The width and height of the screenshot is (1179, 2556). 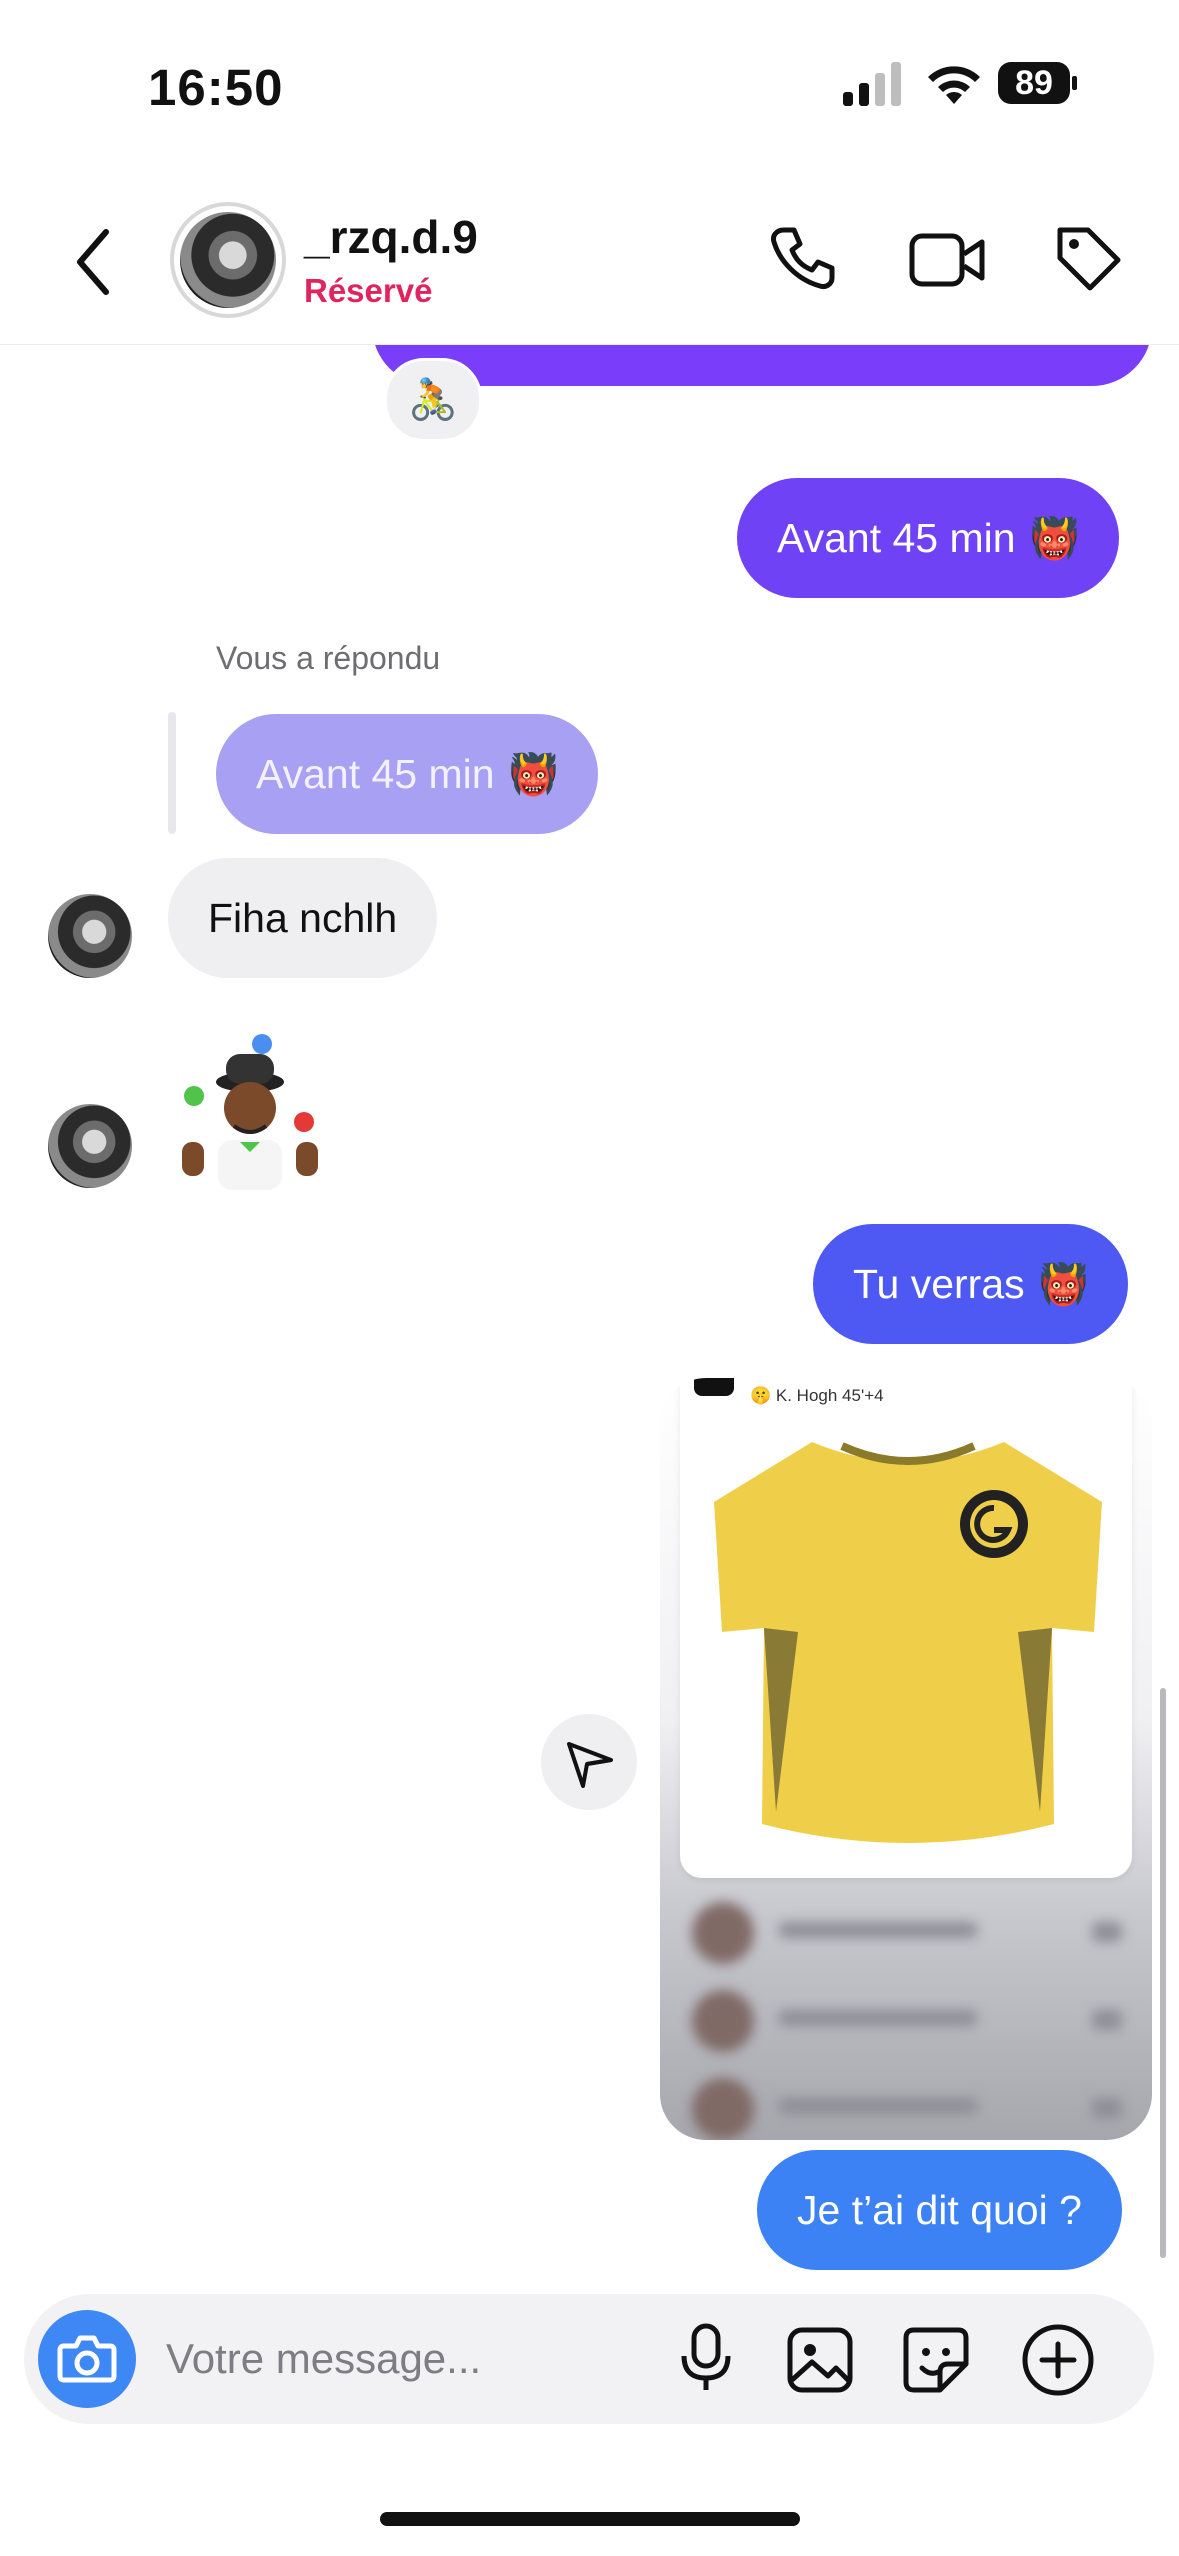 What do you see at coordinates (172, 773) in the screenshot?
I see `reply-bar` at bounding box center [172, 773].